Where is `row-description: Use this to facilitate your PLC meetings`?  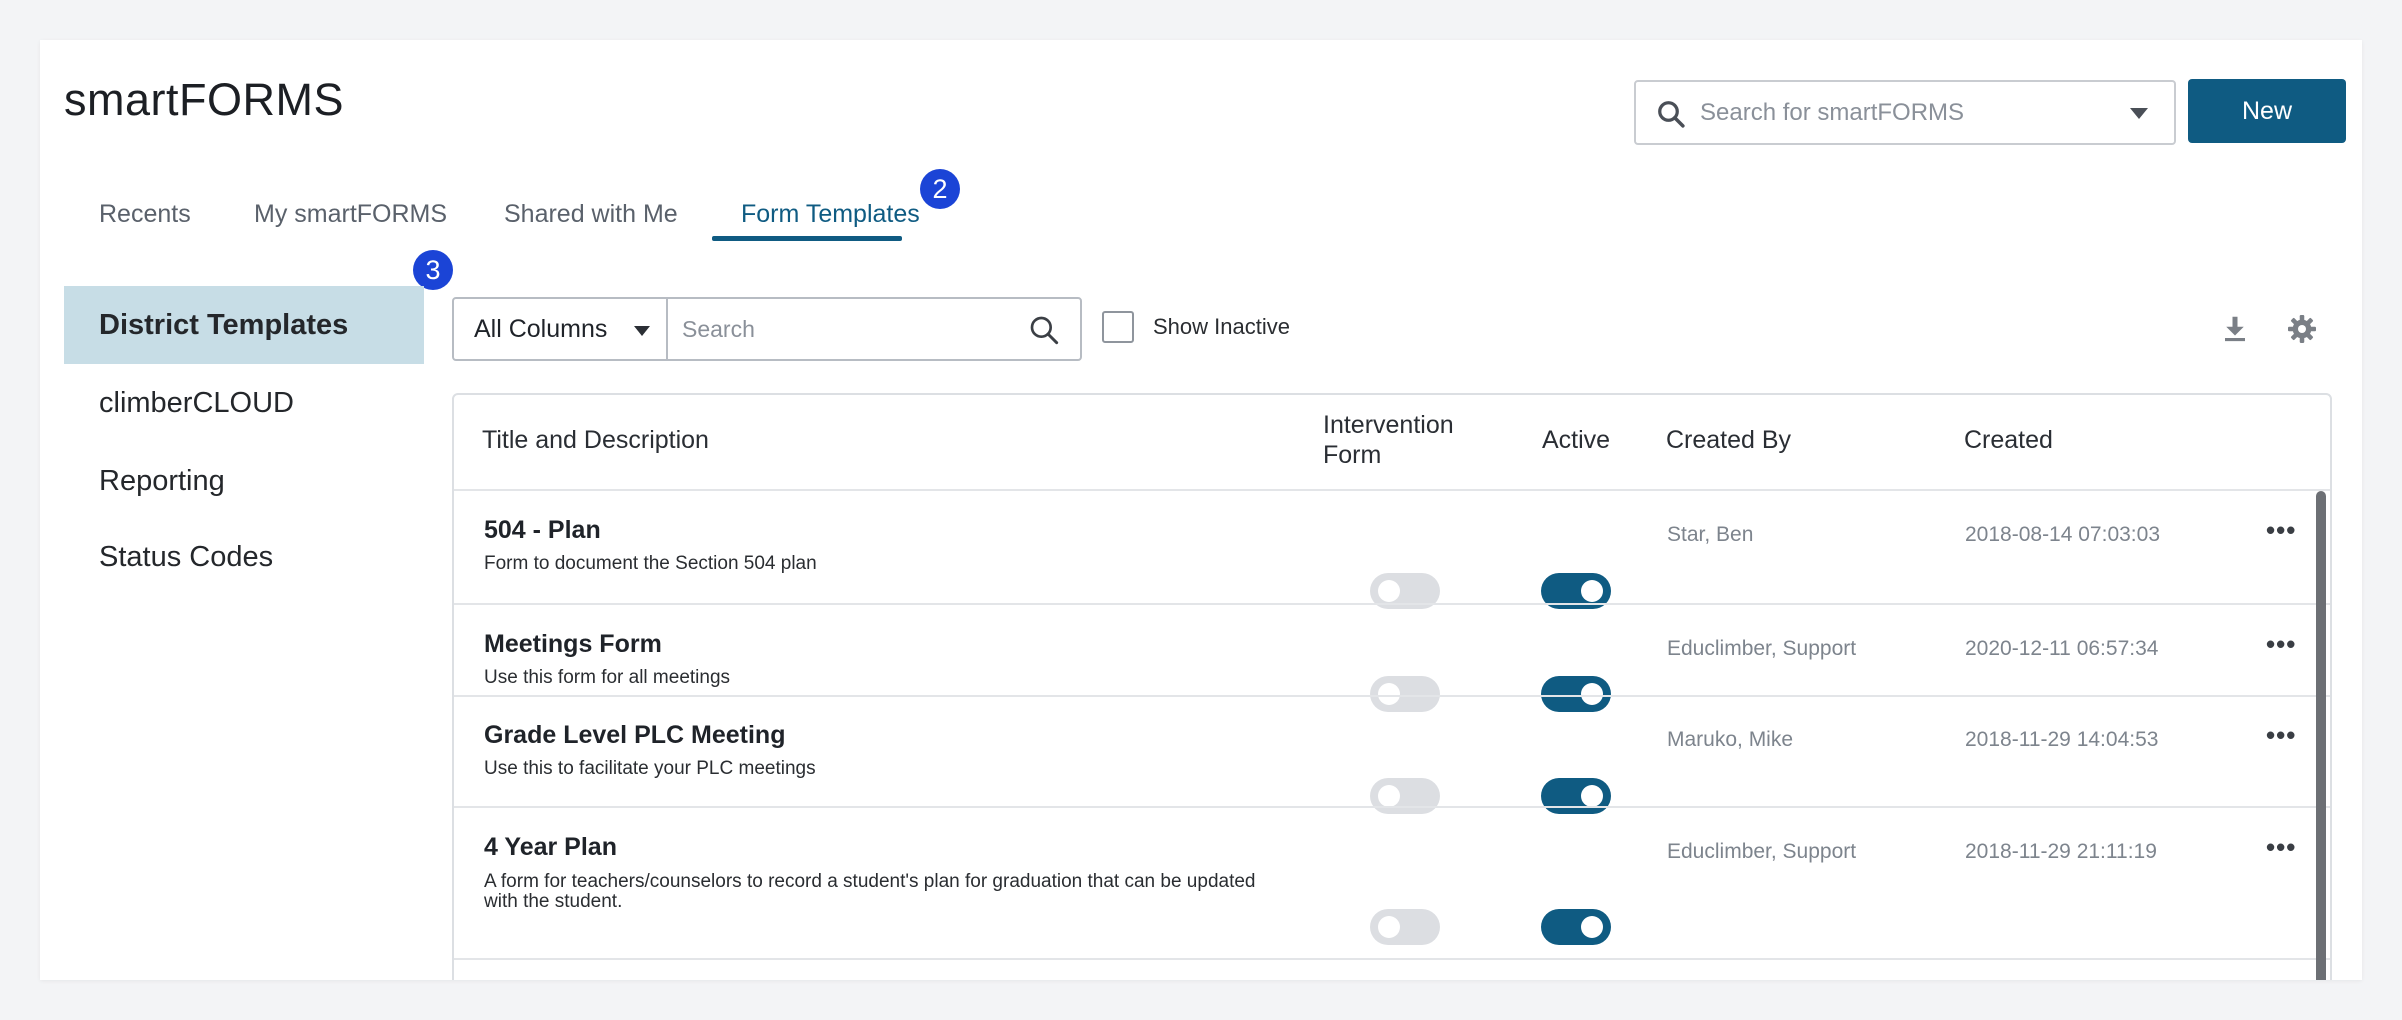
row-description: Use this to facilitate your PLC meetings is located at coordinates (650, 768).